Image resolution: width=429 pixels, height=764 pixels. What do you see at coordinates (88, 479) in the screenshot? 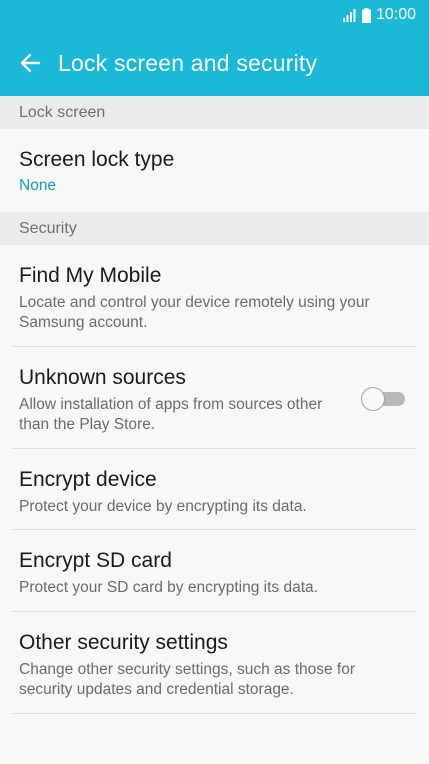
I see `item-title: Encrypt device` at bounding box center [88, 479].